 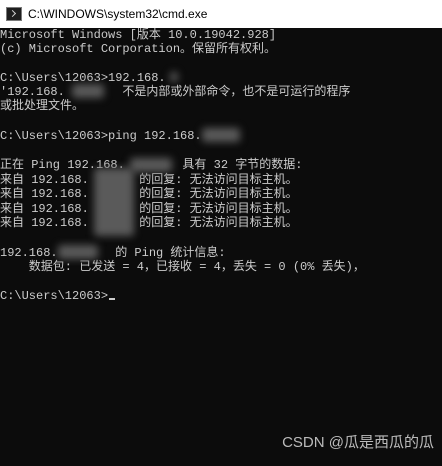 What do you see at coordinates (175, 92) in the screenshot?
I see `console-line: '192.168. 不是内部或外部命令，也不是可运行的程序` at bounding box center [175, 92].